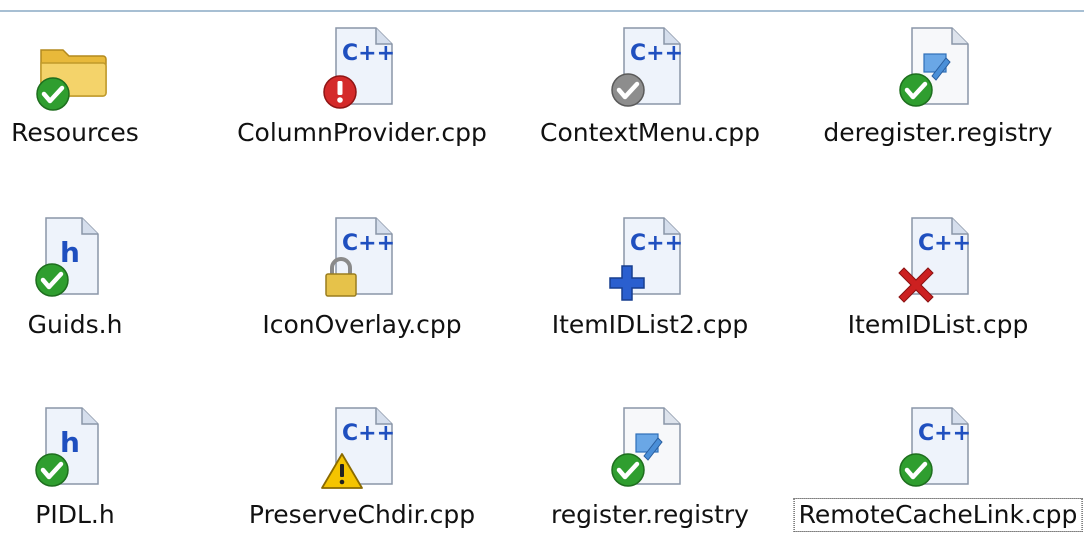 This screenshot has width=1084, height=553. Describe the element at coordinates (938, 515) in the screenshot. I see `file-name-label: RemoteCacheLink.cpp` at that location.